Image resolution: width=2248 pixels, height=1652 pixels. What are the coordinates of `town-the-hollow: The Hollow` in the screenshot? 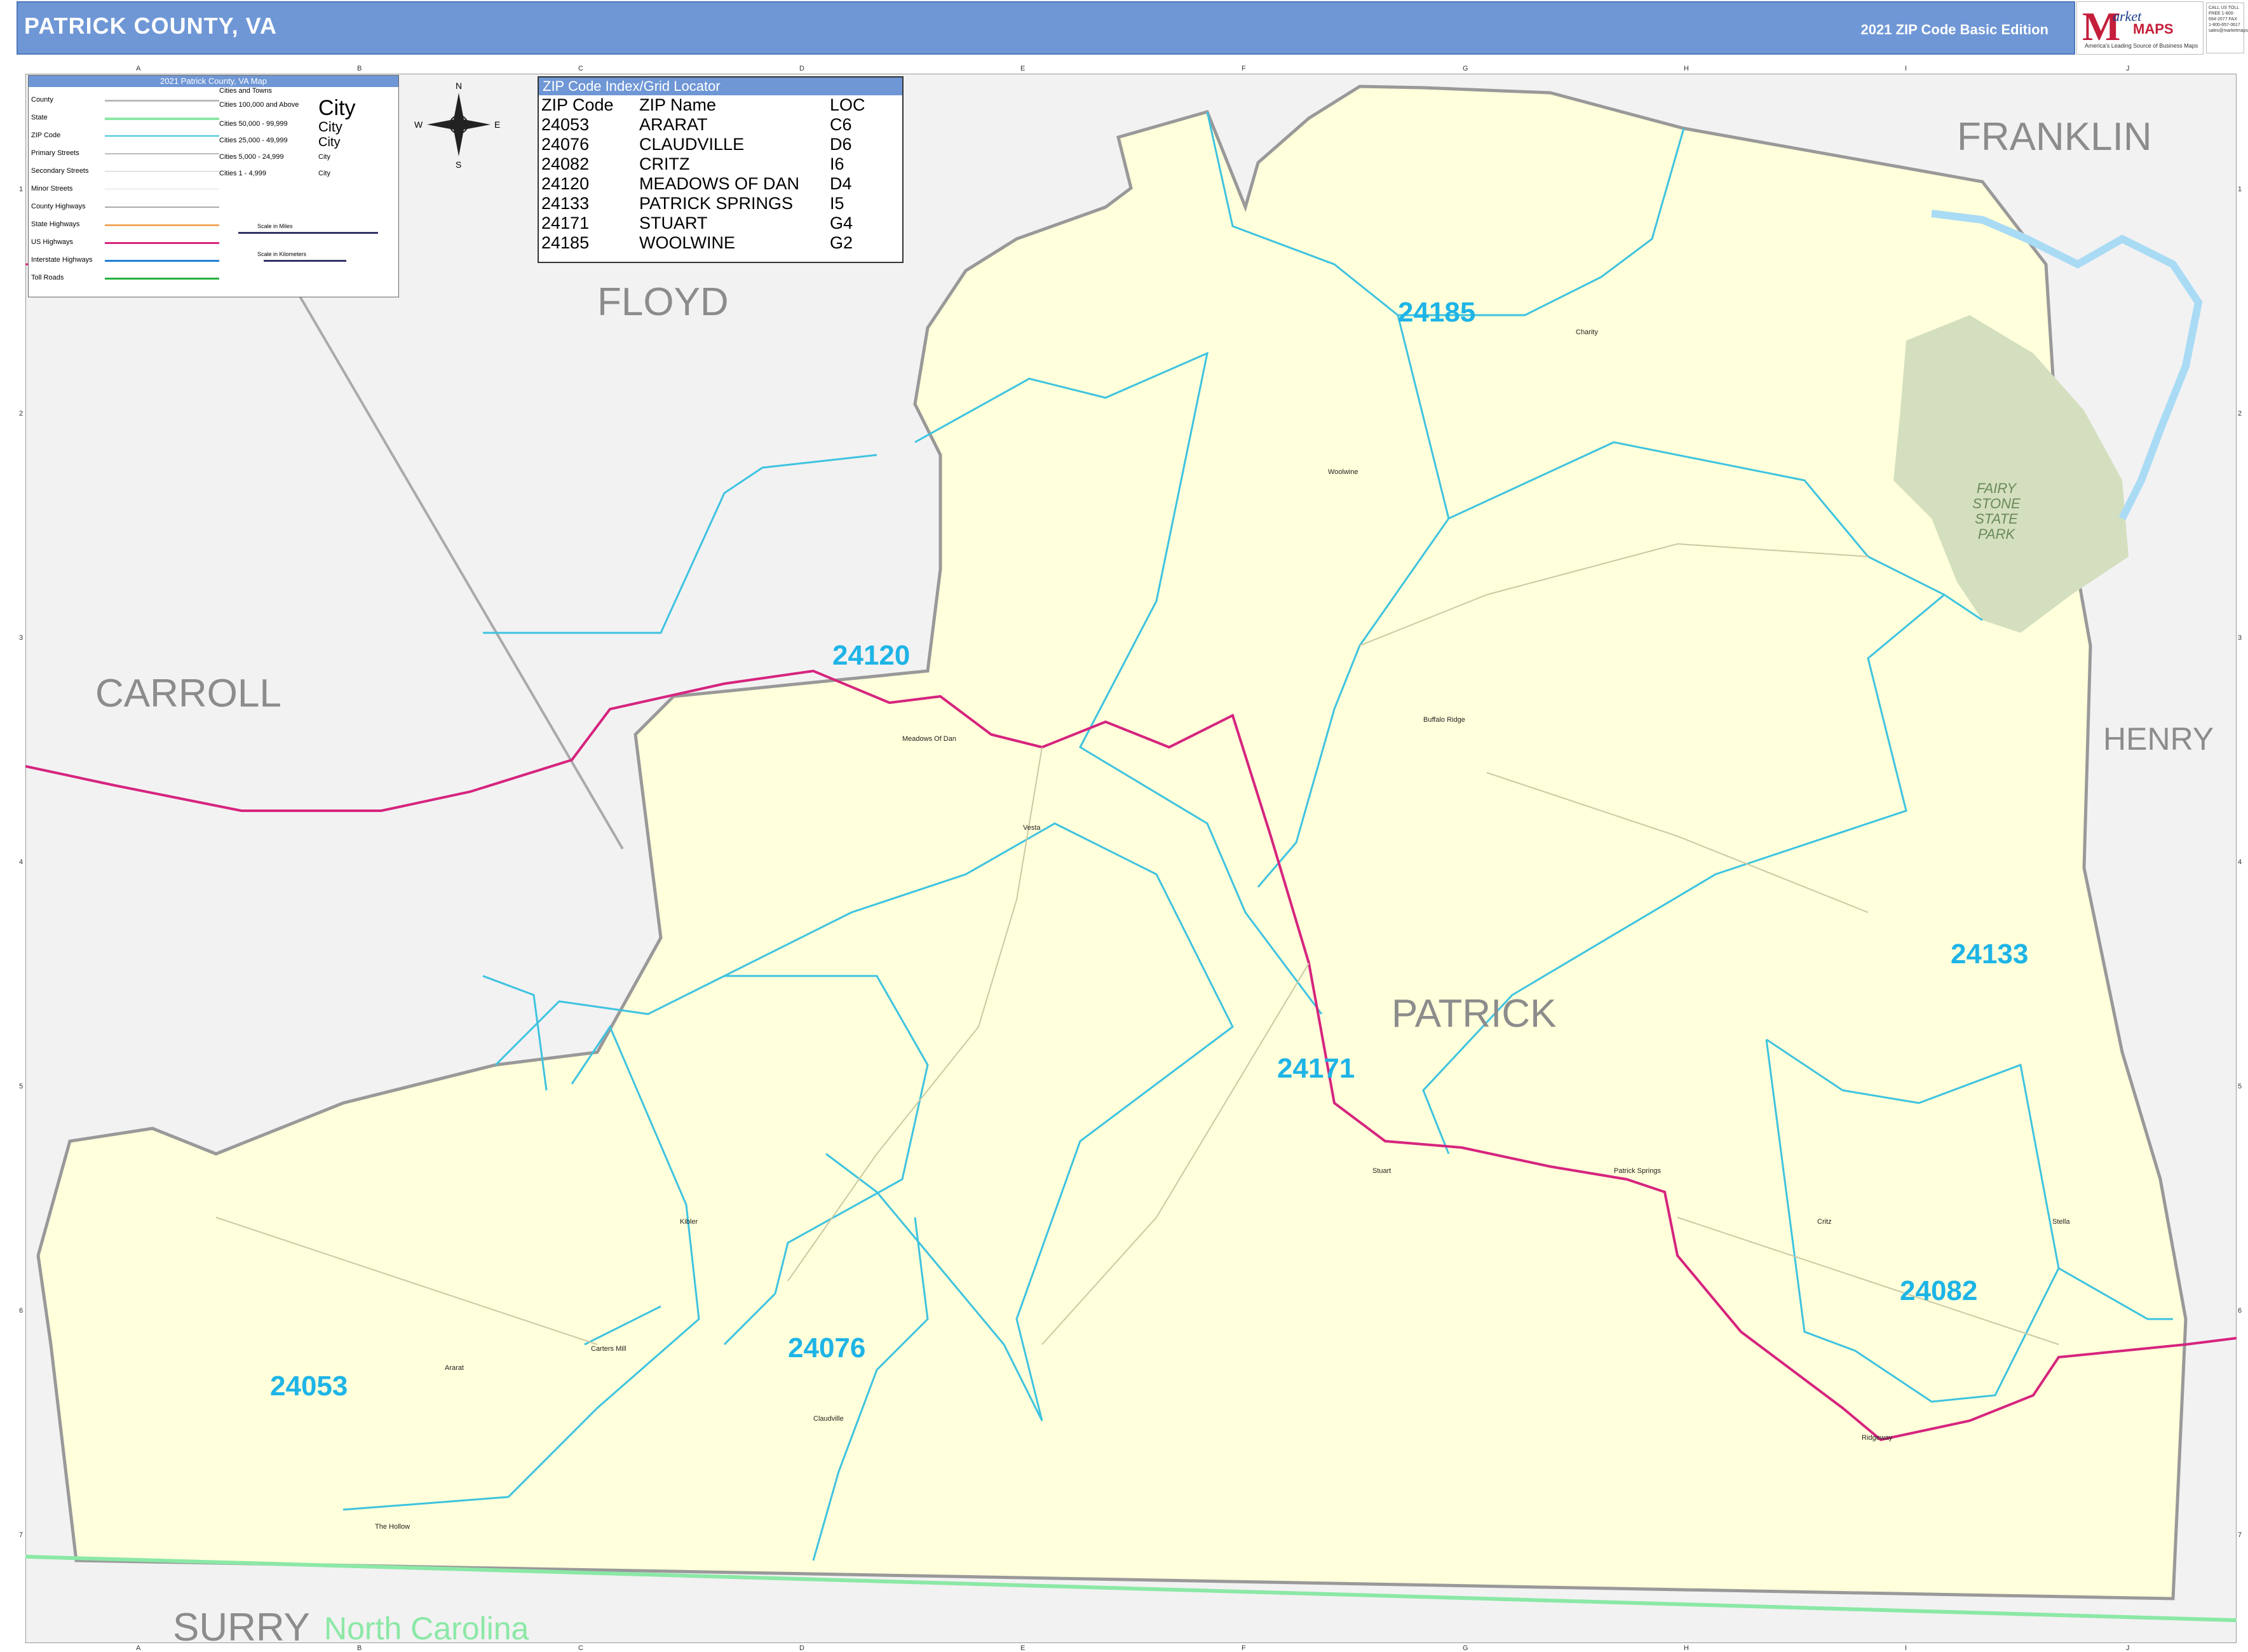 It's located at (392, 1527).